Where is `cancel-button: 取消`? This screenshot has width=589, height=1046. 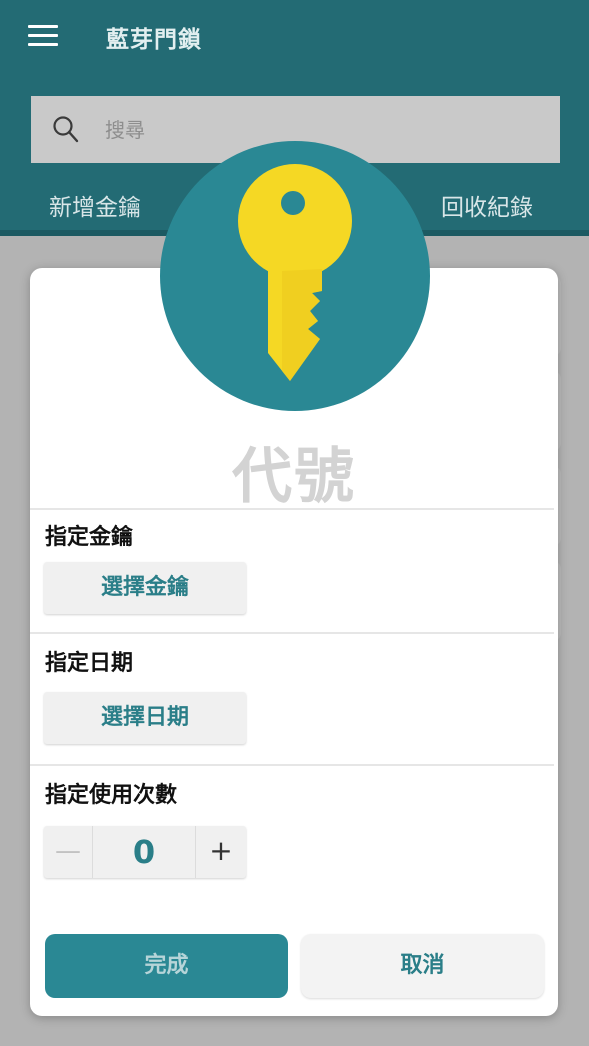
cancel-button: 取消 is located at coordinates (422, 966).